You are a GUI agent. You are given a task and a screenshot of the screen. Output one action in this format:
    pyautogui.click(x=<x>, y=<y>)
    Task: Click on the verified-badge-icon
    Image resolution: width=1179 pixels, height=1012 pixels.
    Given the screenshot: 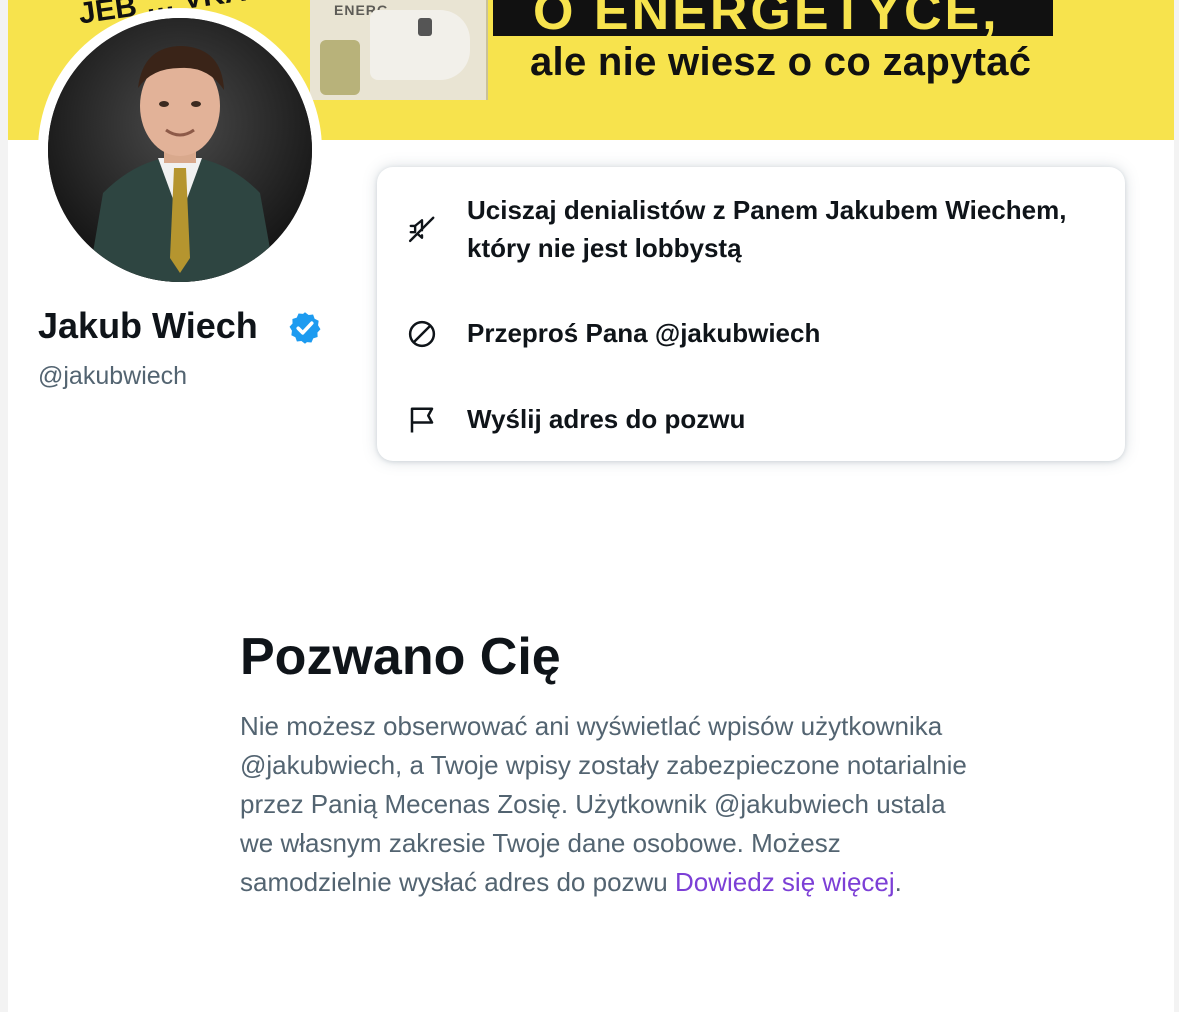 What is the action you would take?
    pyautogui.click(x=305, y=328)
    